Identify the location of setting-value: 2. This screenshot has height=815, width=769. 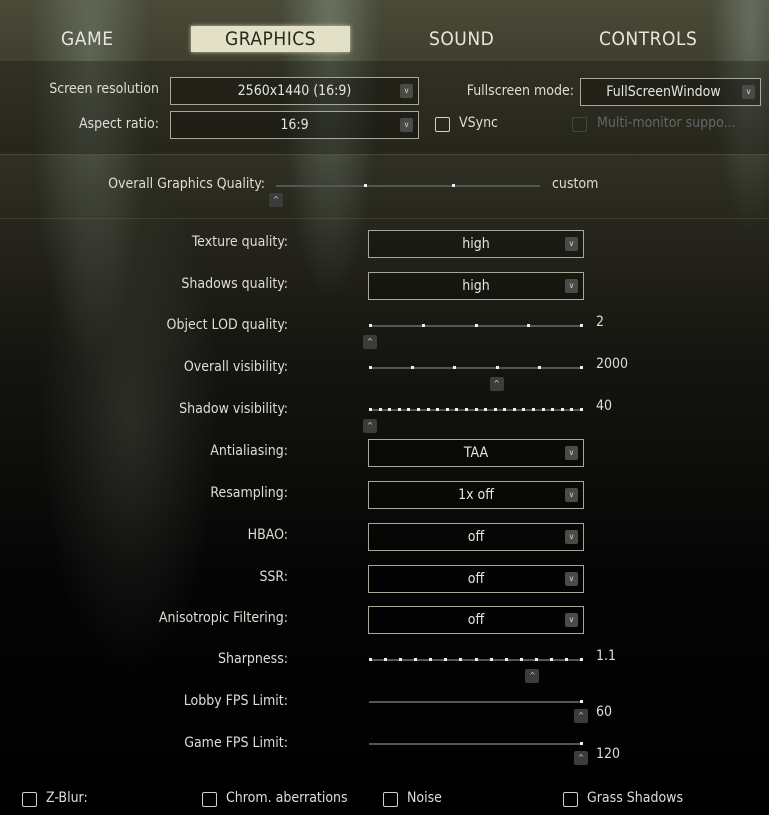
(600, 322).